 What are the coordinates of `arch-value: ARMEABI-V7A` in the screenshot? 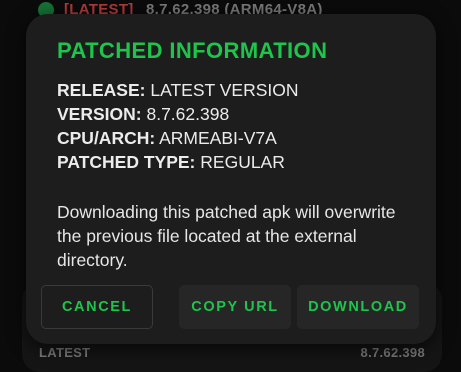 It's located at (218, 138).